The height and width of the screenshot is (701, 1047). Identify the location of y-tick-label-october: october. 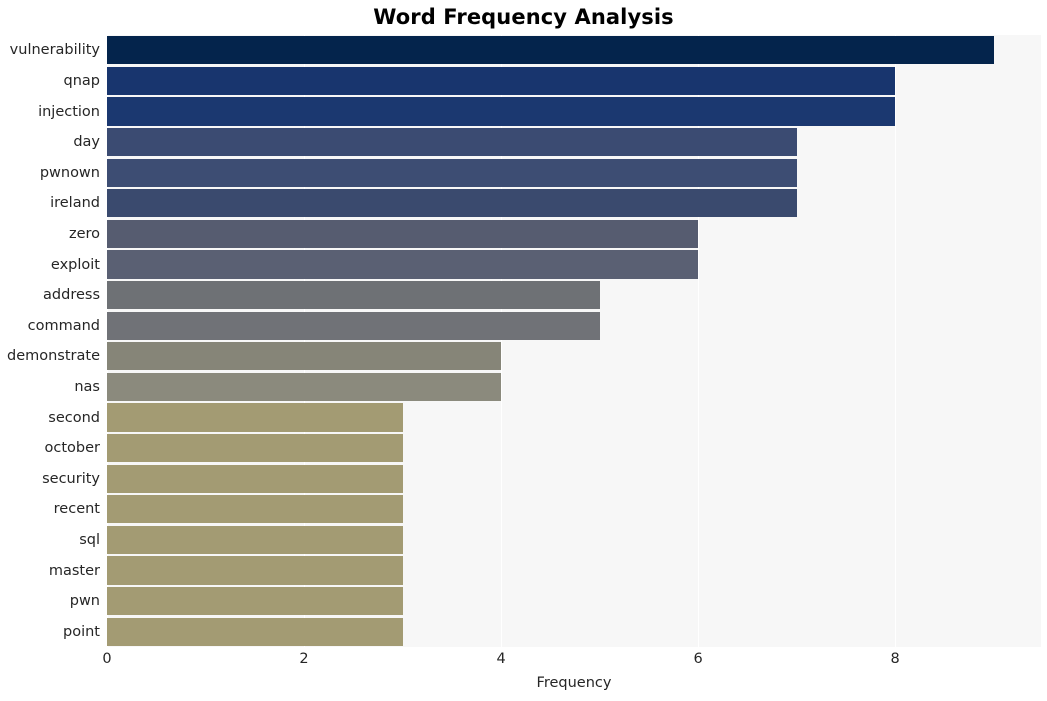
(72, 448).